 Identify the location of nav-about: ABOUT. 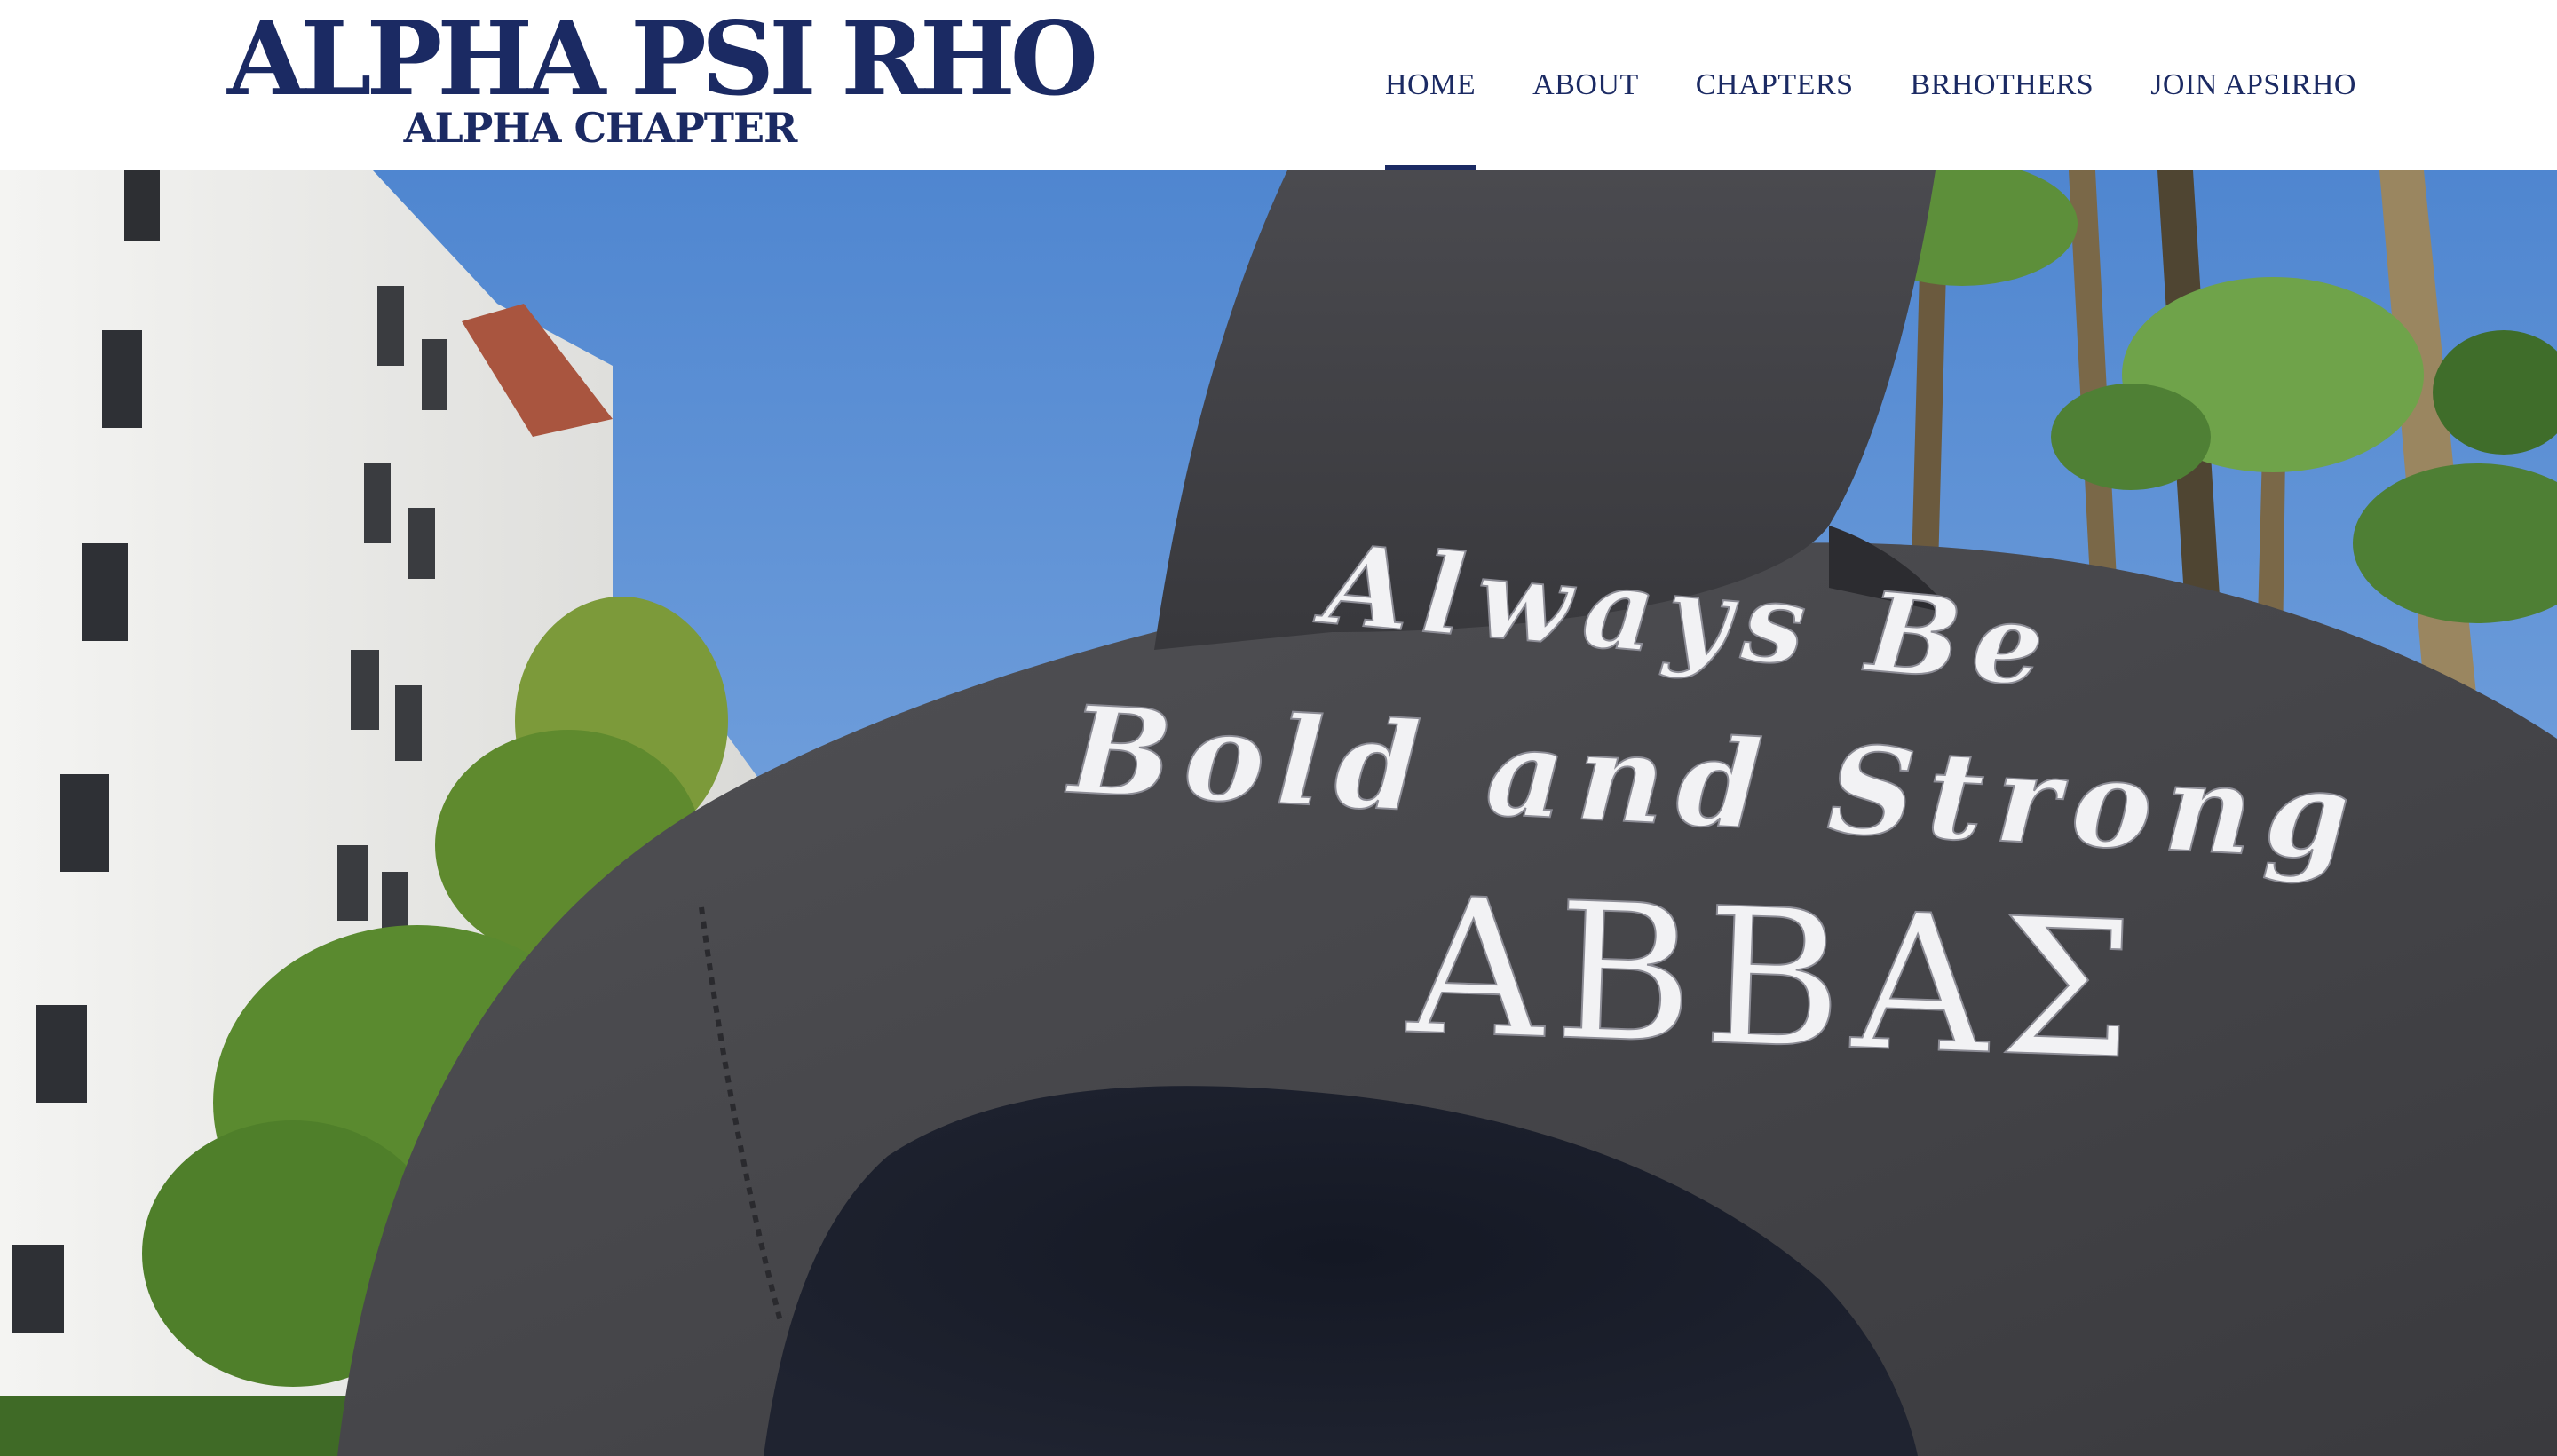
(1585, 85).